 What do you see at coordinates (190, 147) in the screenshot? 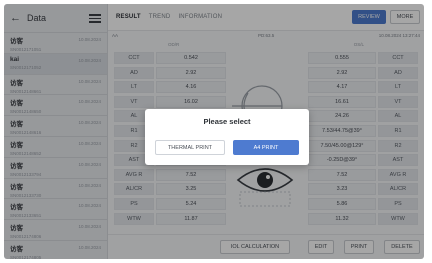
I see `thermal-print-button: THERMAL PRINT` at bounding box center [190, 147].